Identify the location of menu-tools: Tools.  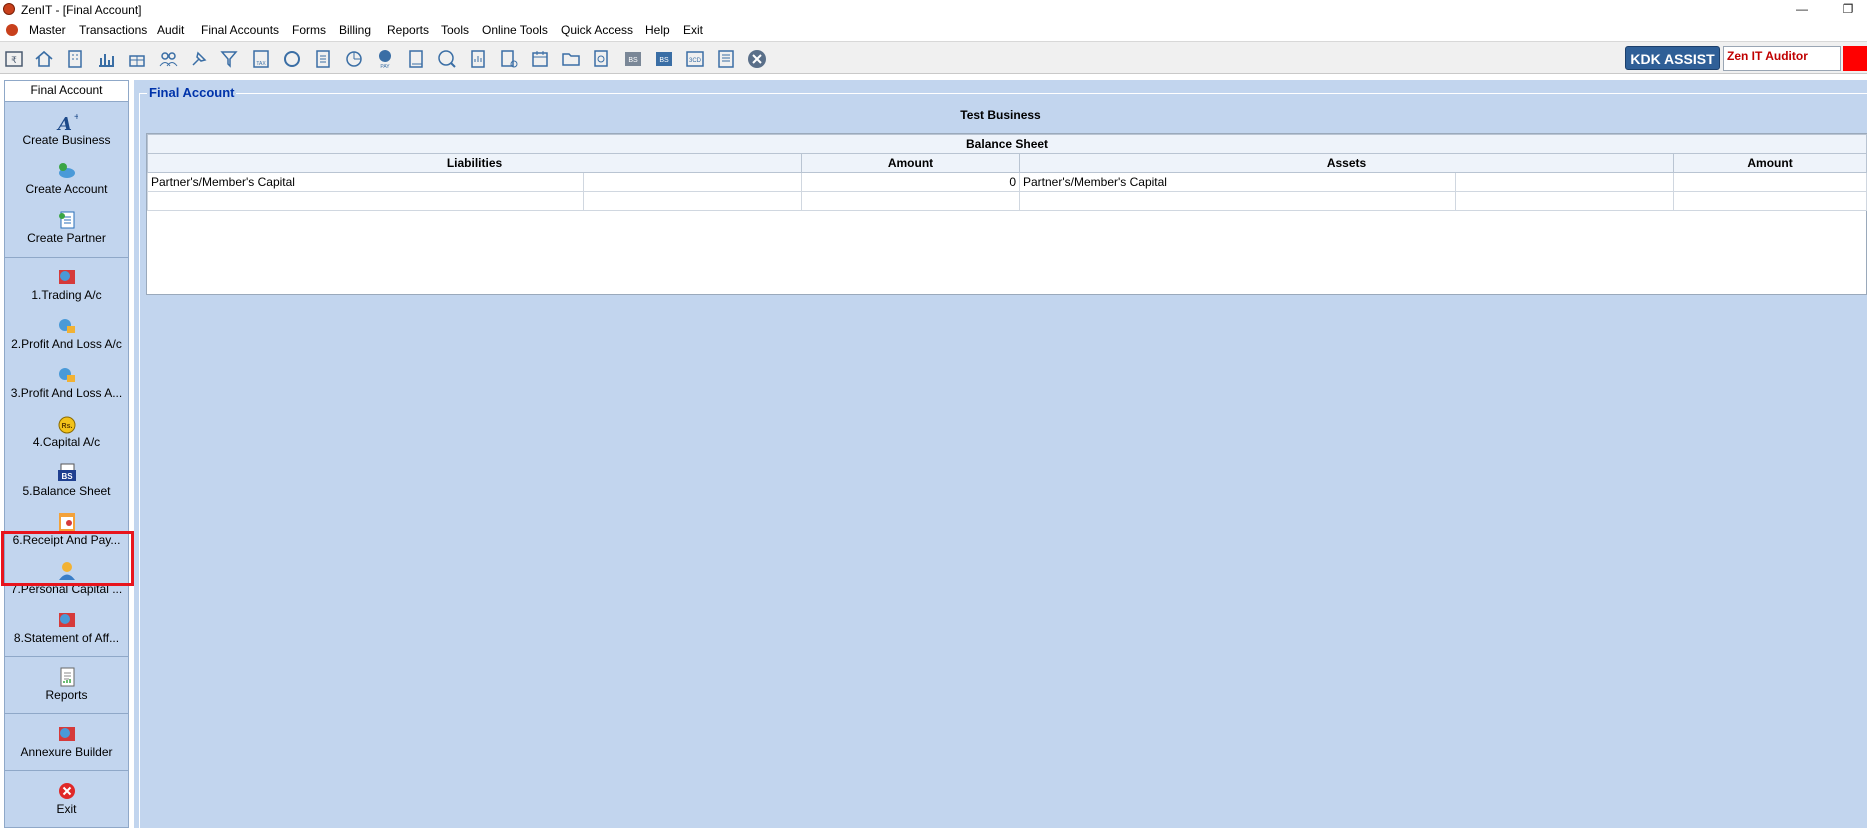
(455, 30).